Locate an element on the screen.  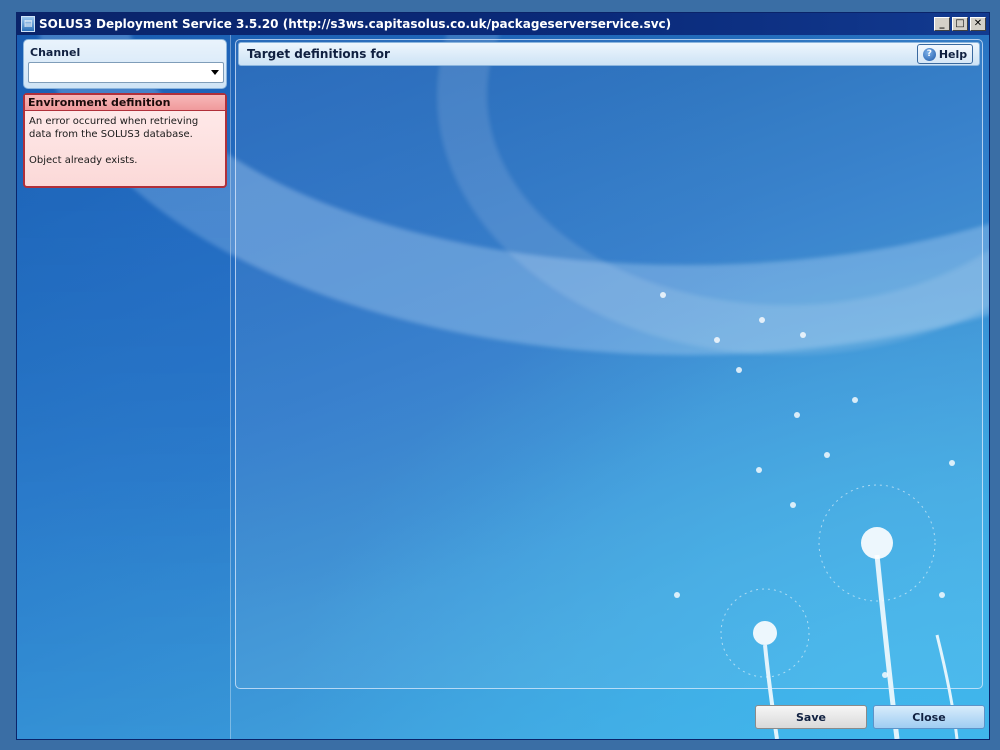
help-button: ? Help is located at coordinates (945, 54).